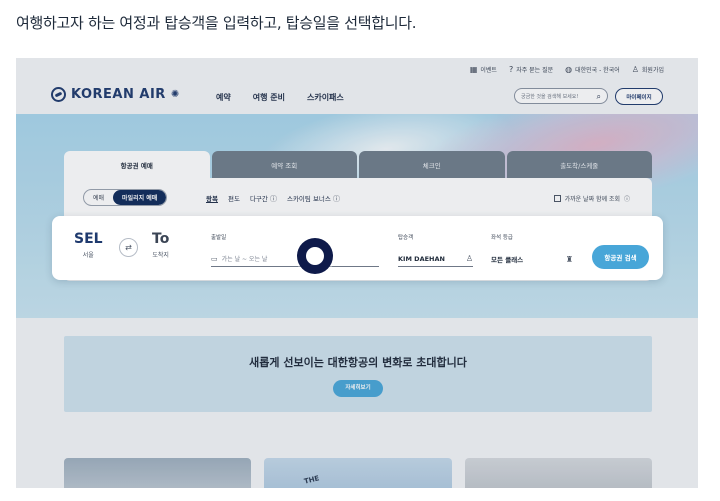 This screenshot has height=501, width=720. I want to click on promo-title: 새롭게 선보이는 대한항공의 변화로 초대합니다, so click(358, 362).